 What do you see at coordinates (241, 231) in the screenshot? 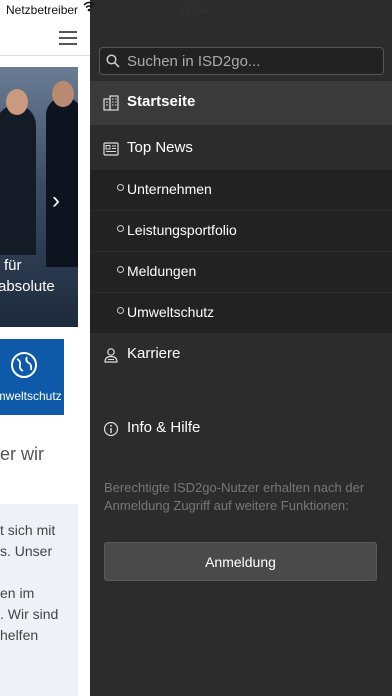
I see `submenu-item-leistungsportfolio: Leistungsportfolio` at bounding box center [241, 231].